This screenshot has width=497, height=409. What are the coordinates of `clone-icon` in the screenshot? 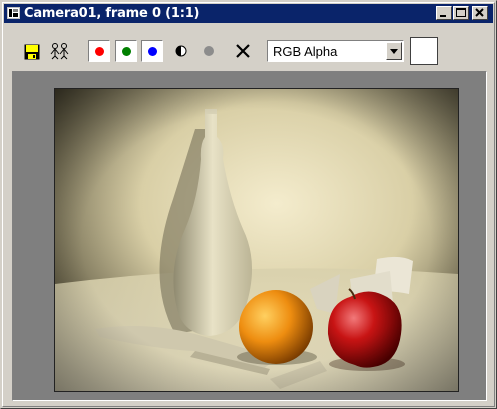 It's located at (60, 51).